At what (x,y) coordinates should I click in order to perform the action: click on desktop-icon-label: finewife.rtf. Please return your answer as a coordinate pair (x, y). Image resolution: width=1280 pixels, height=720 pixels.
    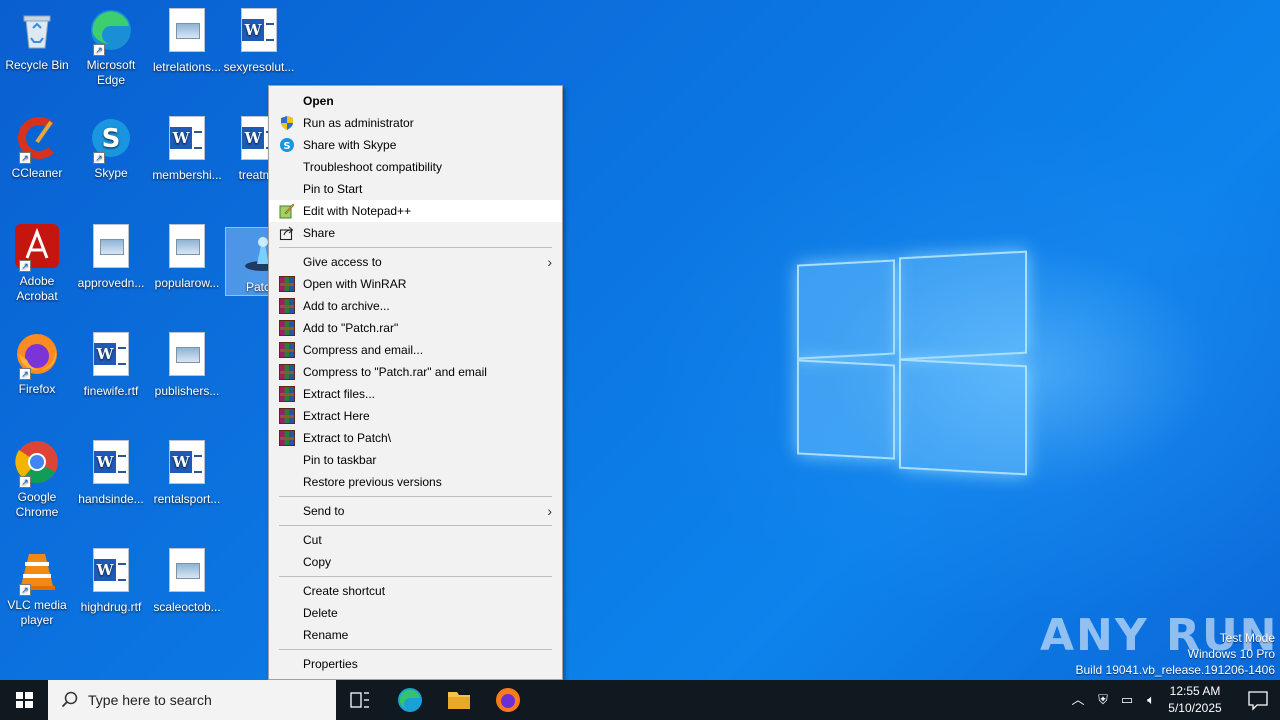
    Looking at the image, I should click on (111, 391).